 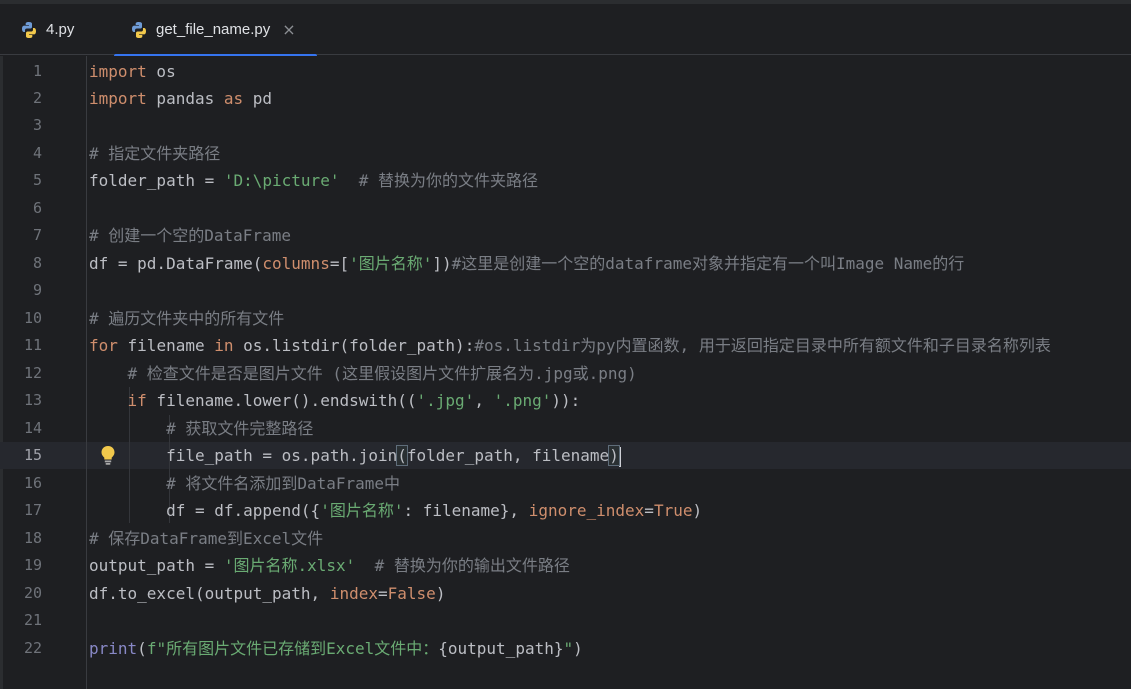 What do you see at coordinates (32, 593) in the screenshot?
I see `line-number: 20` at bounding box center [32, 593].